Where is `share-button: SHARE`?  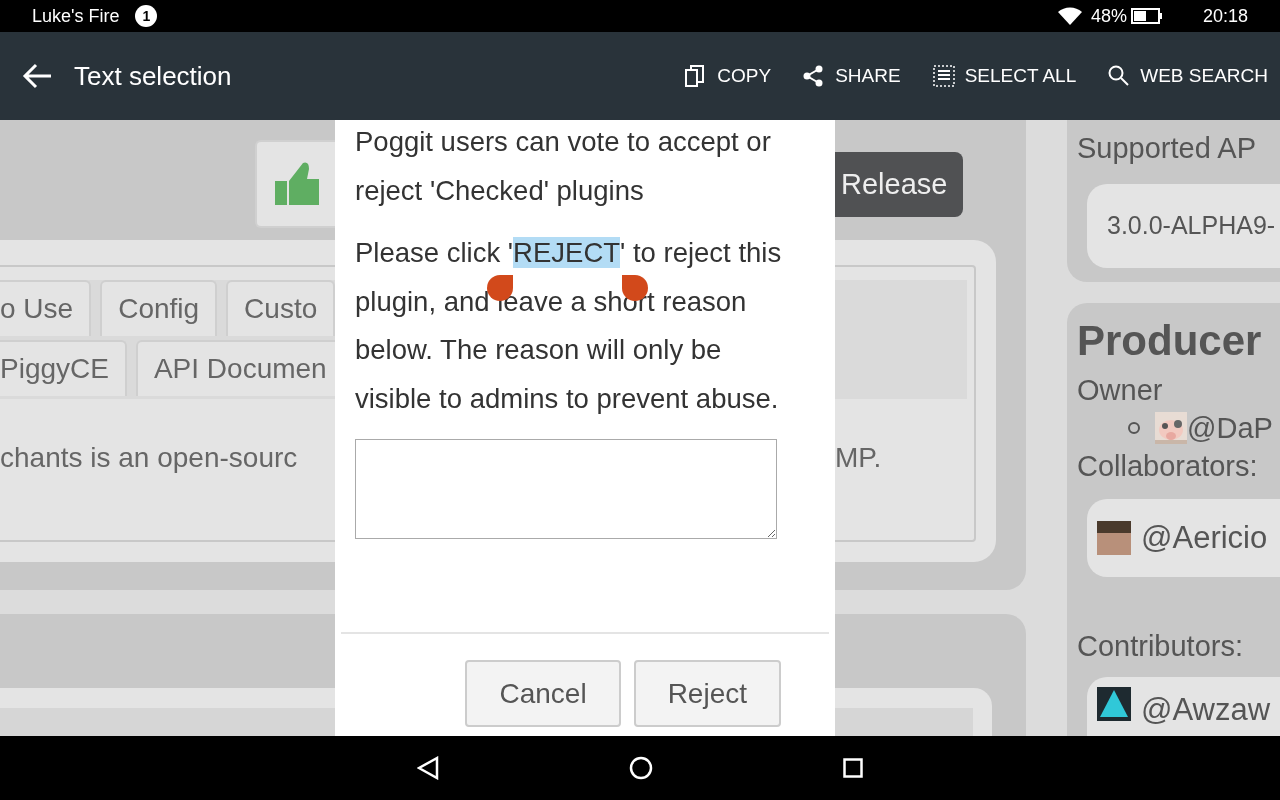 share-button: SHARE is located at coordinates (852, 76).